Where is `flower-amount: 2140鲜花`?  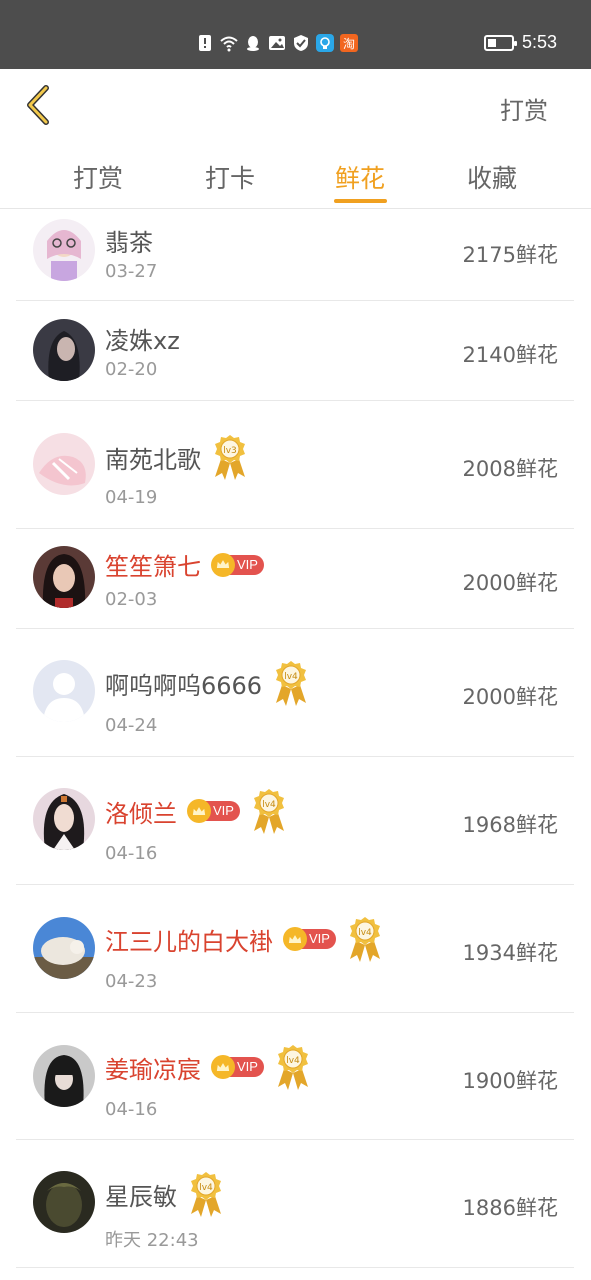 flower-amount: 2140鲜花 is located at coordinates (510, 355).